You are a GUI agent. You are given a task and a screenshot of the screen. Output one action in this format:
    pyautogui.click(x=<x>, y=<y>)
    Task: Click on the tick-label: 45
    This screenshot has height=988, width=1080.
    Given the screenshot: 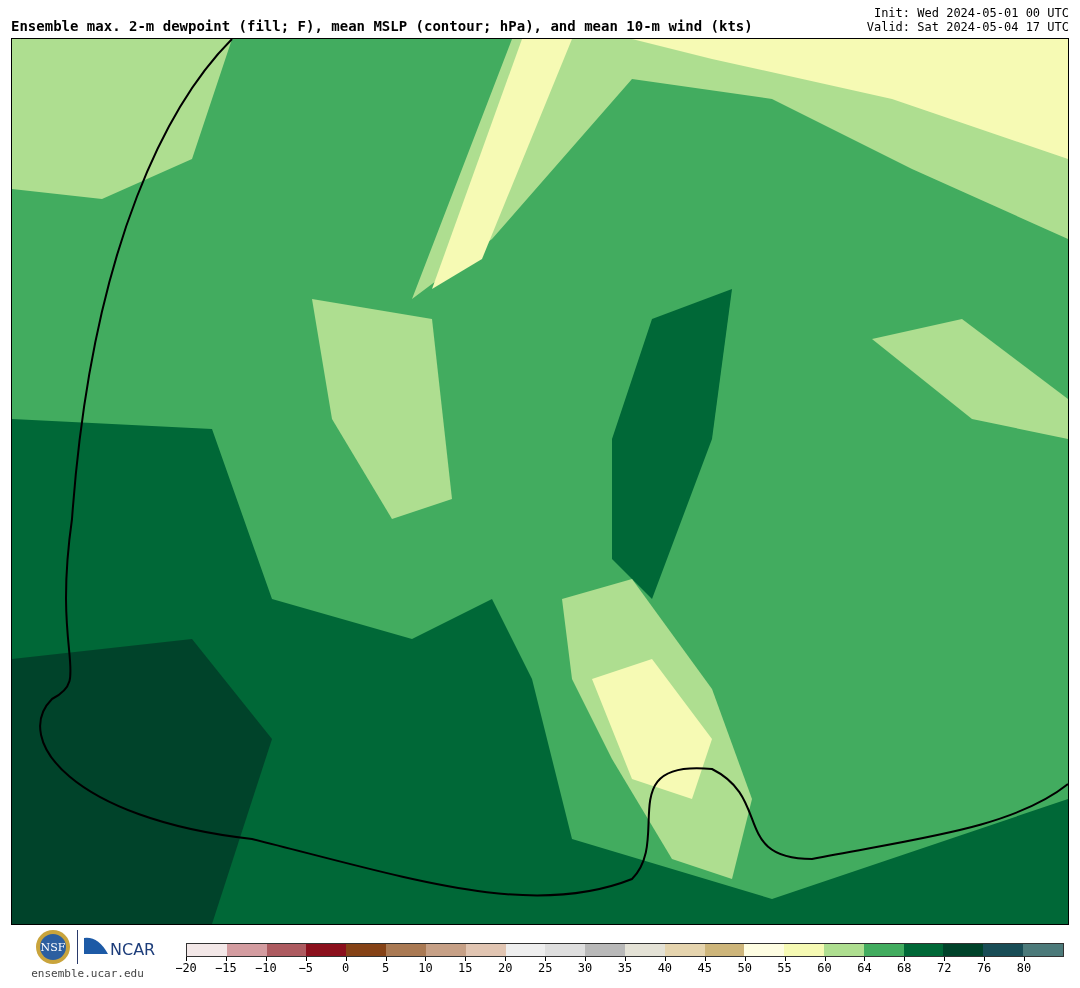 What is the action you would take?
    pyautogui.click(x=704, y=968)
    